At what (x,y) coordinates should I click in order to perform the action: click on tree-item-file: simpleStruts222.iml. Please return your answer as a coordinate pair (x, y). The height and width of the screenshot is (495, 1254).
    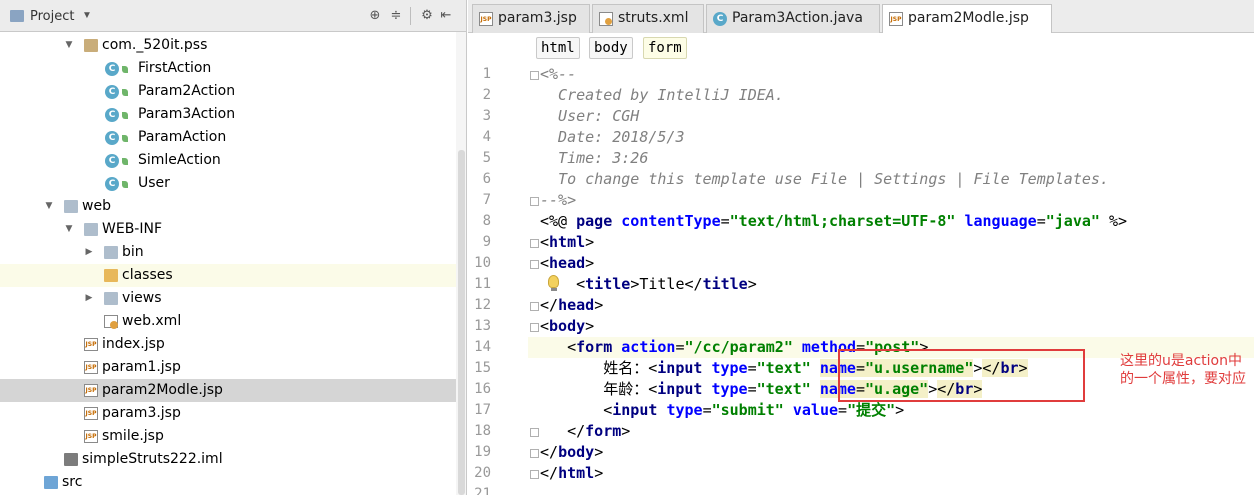
    Looking at the image, I should click on (233, 459).